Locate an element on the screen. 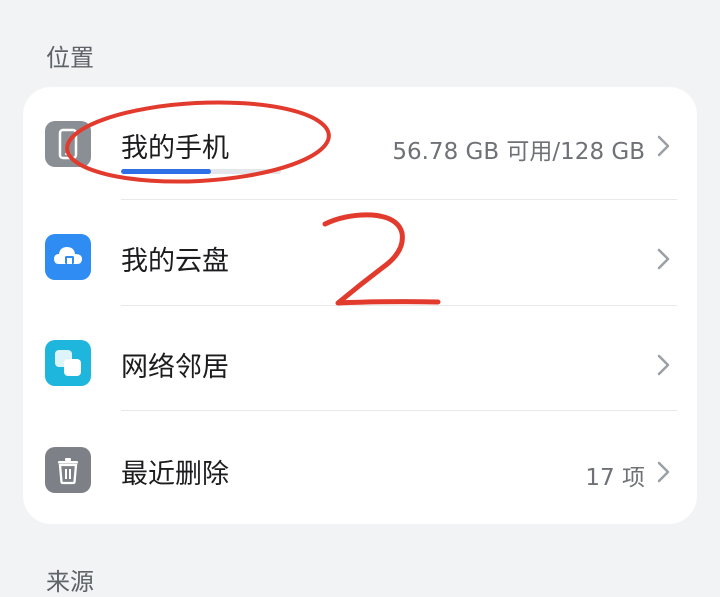 This screenshot has height=597, width=720. row-label-network-neighborhood: 网络邻居 is located at coordinates (175, 367).